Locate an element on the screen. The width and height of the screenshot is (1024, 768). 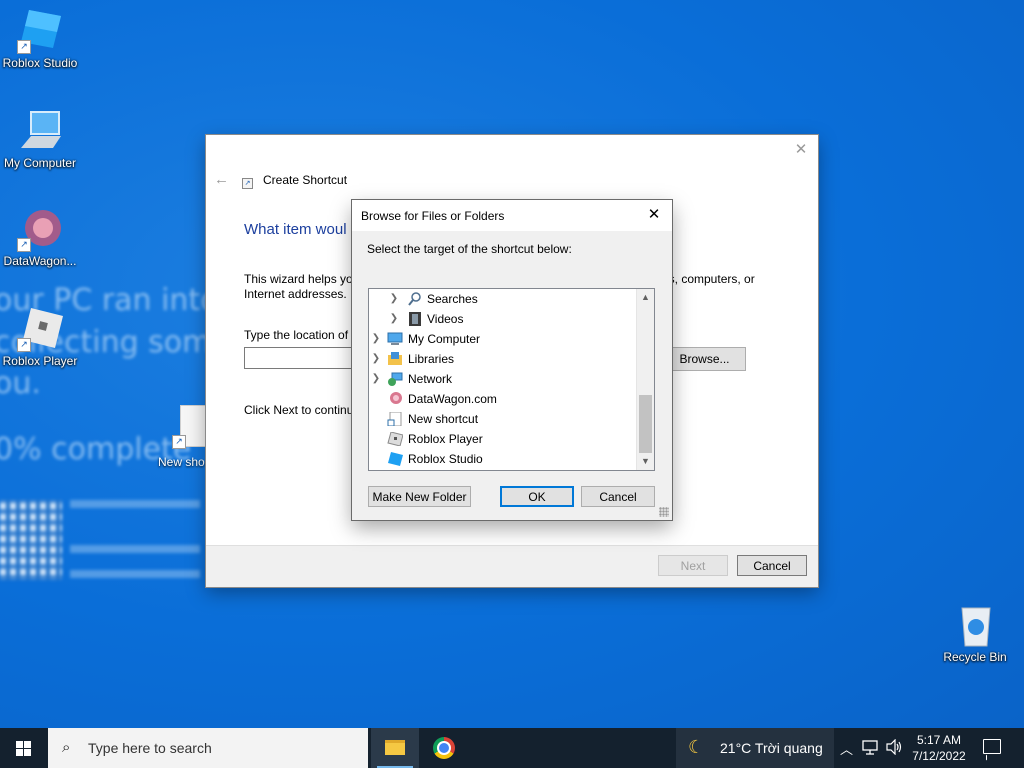
tree-item-label: Network is located at coordinates (430, 379).